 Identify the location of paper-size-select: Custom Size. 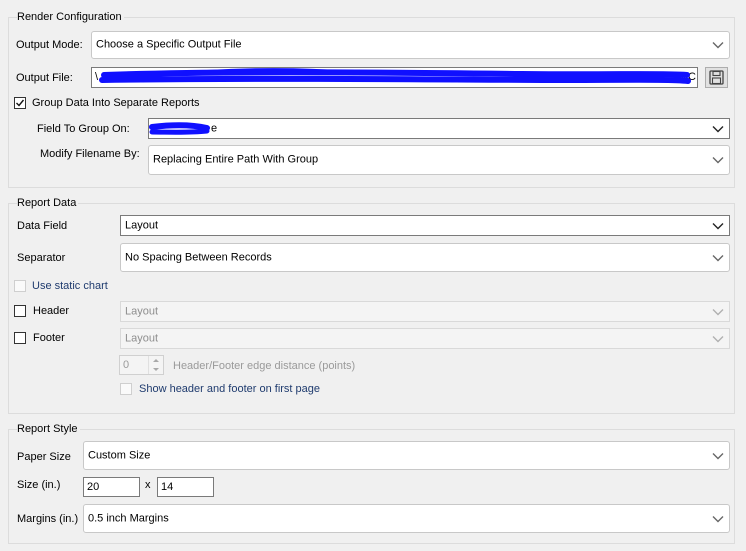
(406, 455).